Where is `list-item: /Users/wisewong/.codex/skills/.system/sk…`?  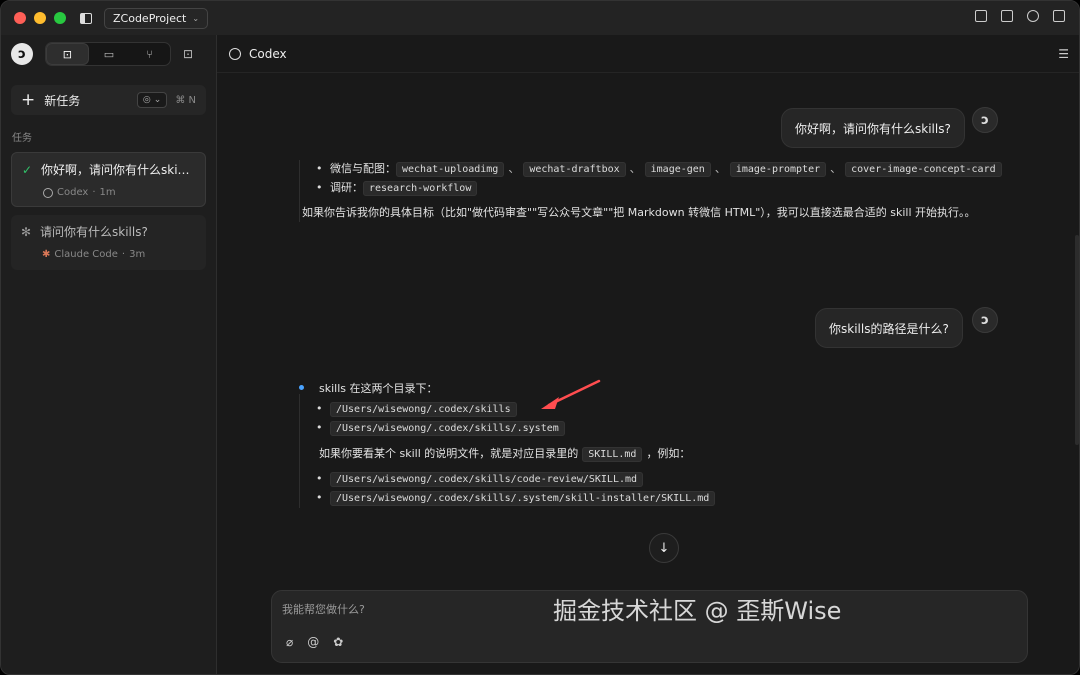 list-item: /Users/wisewong/.codex/skills/.system/sk… is located at coordinates (659, 498).